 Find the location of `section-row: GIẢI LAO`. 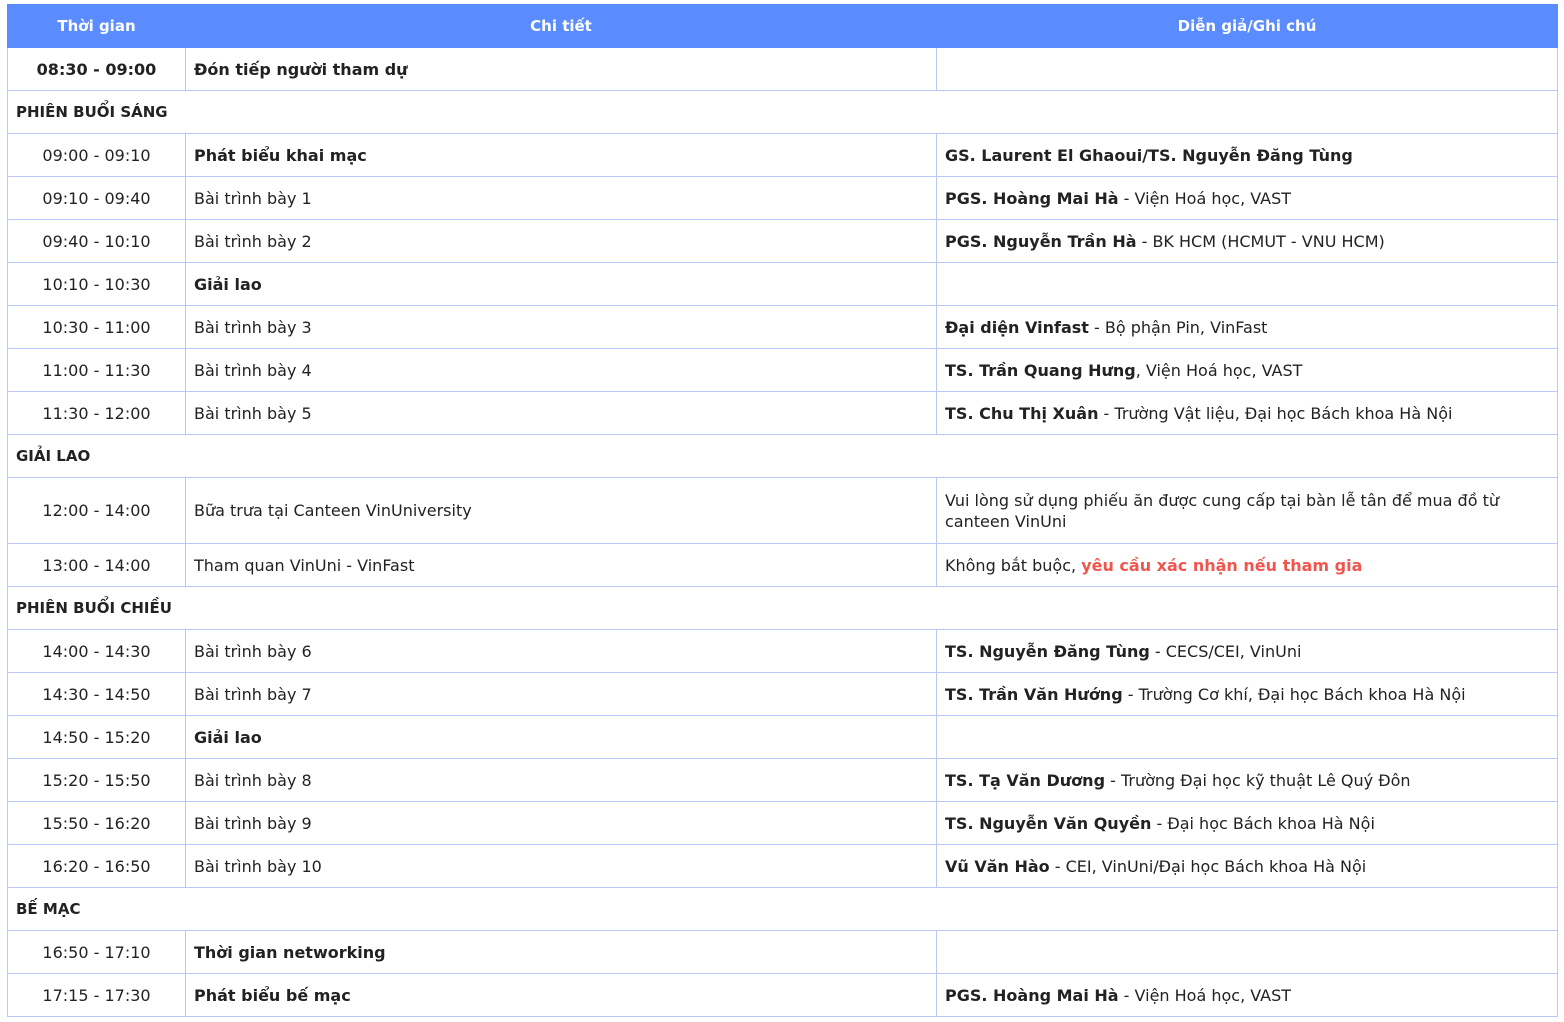

section-row: GIẢI LAO is located at coordinates (782, 456).